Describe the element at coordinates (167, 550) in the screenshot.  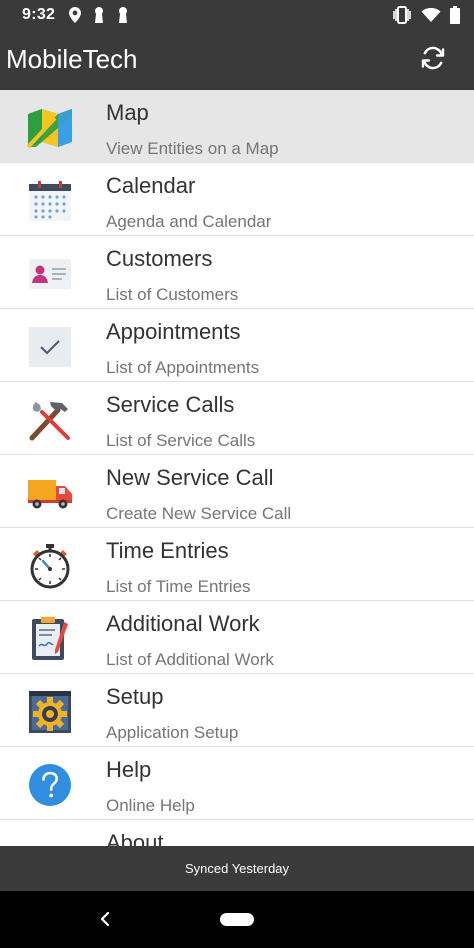
I see `menu-item-title: Time Entries` at that location.